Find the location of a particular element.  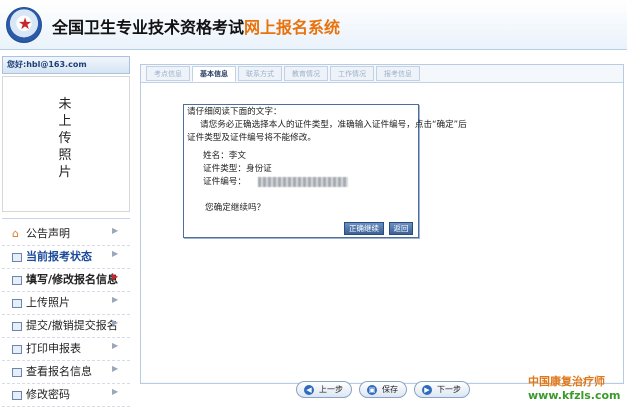

menu-item-fill-info: 填写/修改报名信息 ▶ is located at coordinates (66, 280).